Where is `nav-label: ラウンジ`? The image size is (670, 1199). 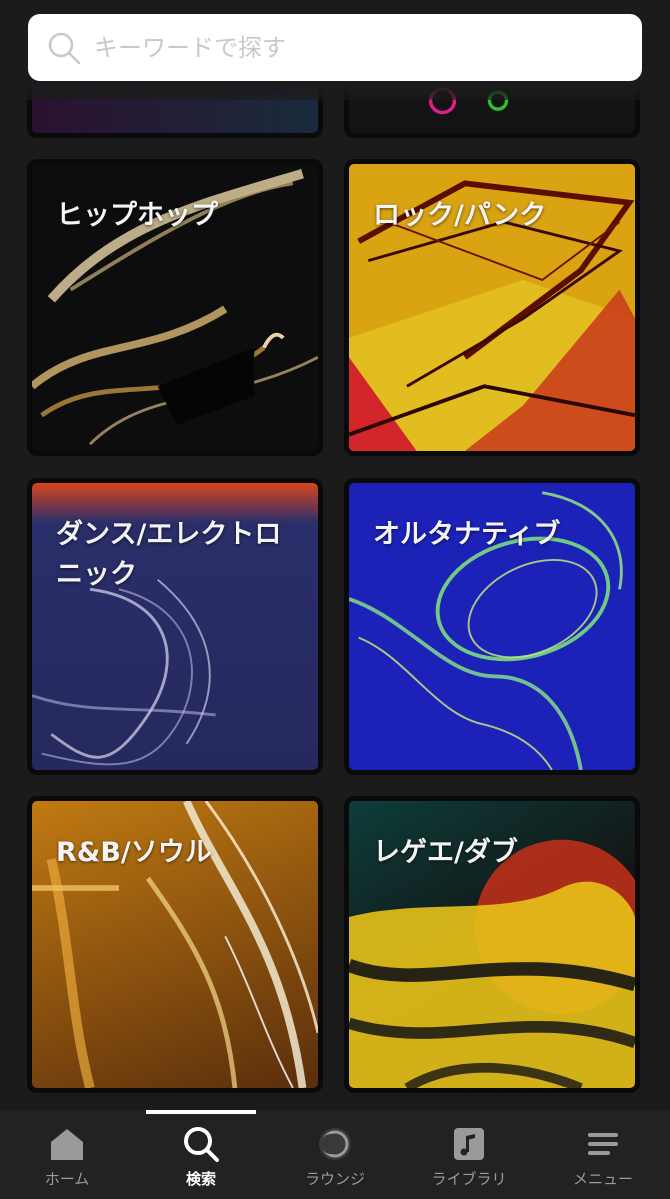
nav-label: ラウンジ is located at coordinates (334, 1179).